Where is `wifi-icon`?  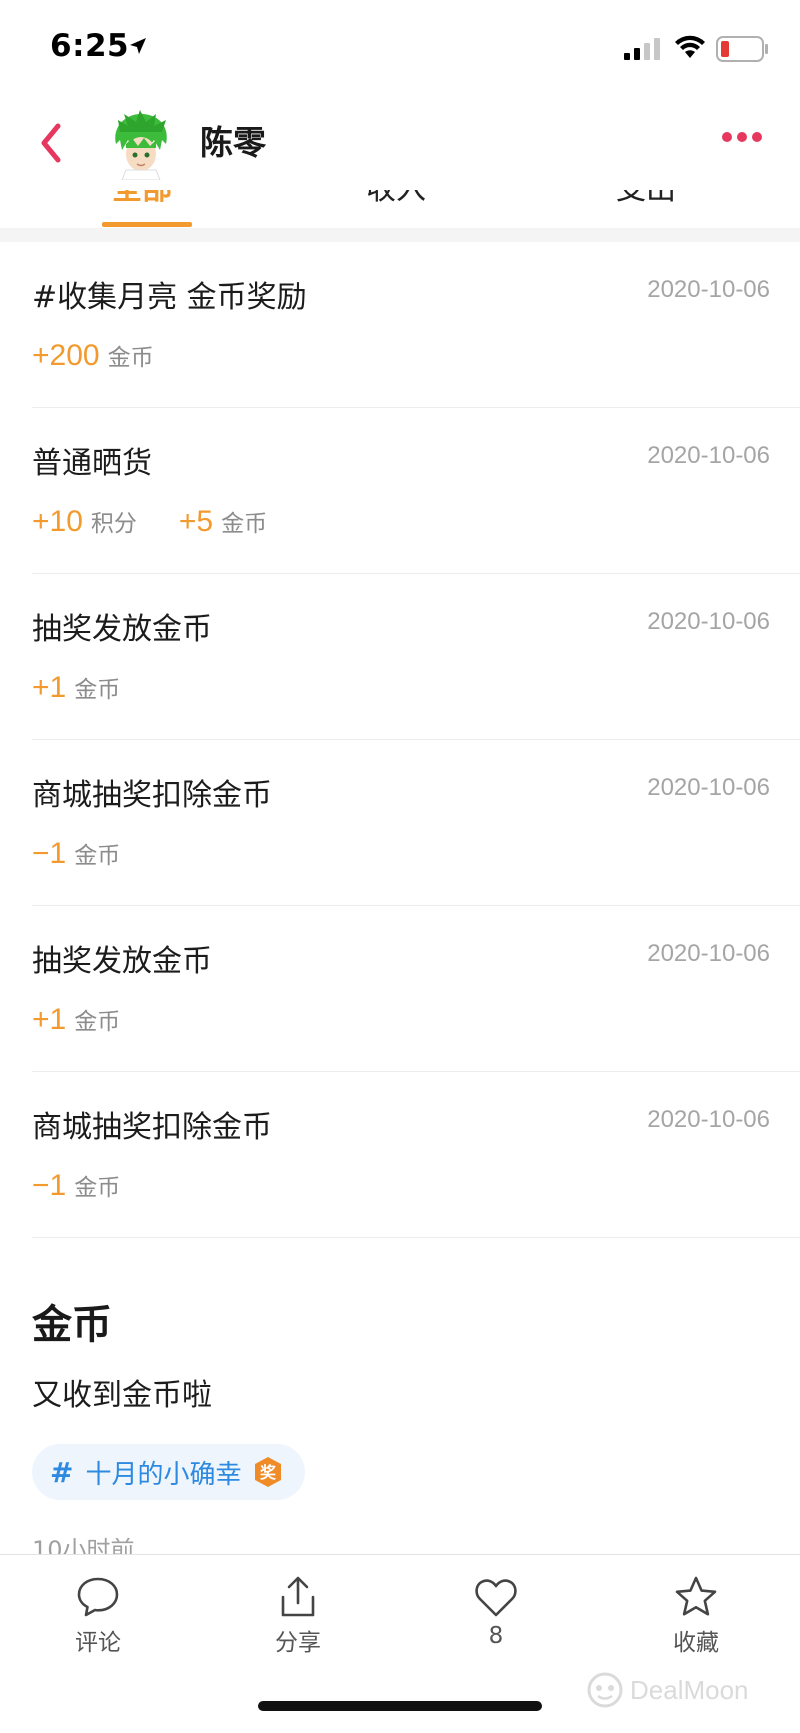 wifi-icon is located at coordinates (690, 46).